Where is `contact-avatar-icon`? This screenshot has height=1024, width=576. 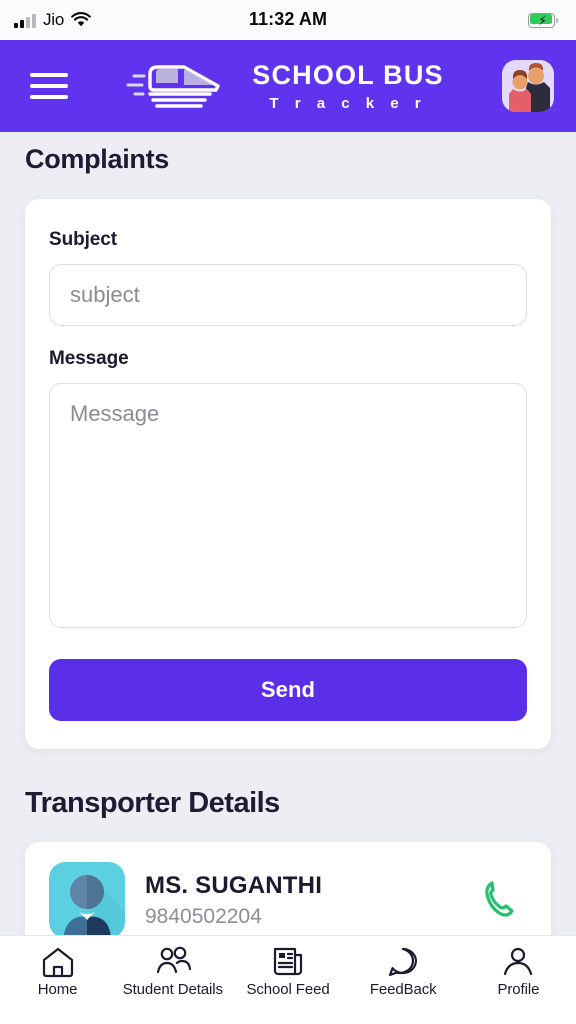
contact-avatar-icon is located at coordinates (87, 898).